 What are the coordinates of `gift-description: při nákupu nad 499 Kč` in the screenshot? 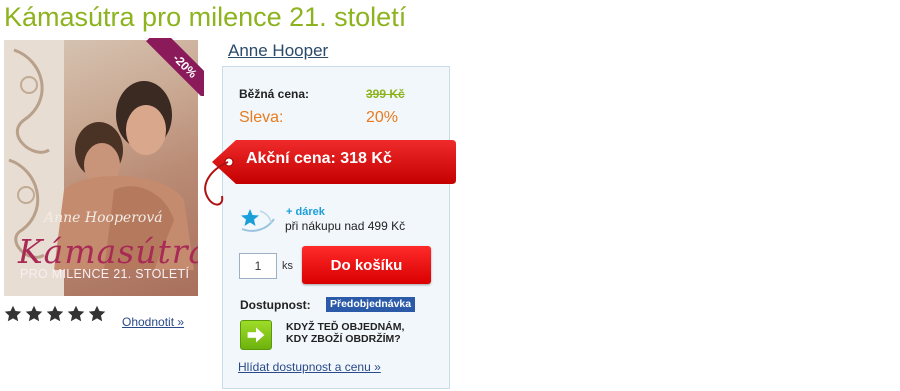 It's located at (345, 226).